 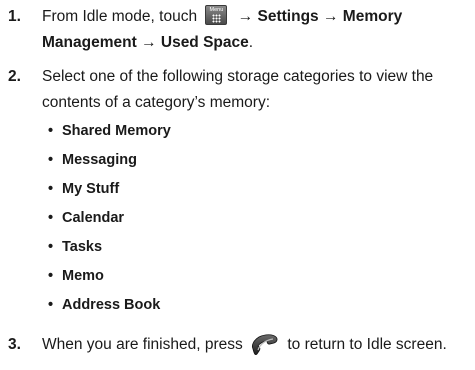 What do you see at coordinates (142, 344) in the screenshot?
I see `step-3-prefix: When you are finished, press` at bounding box center [142, 344].